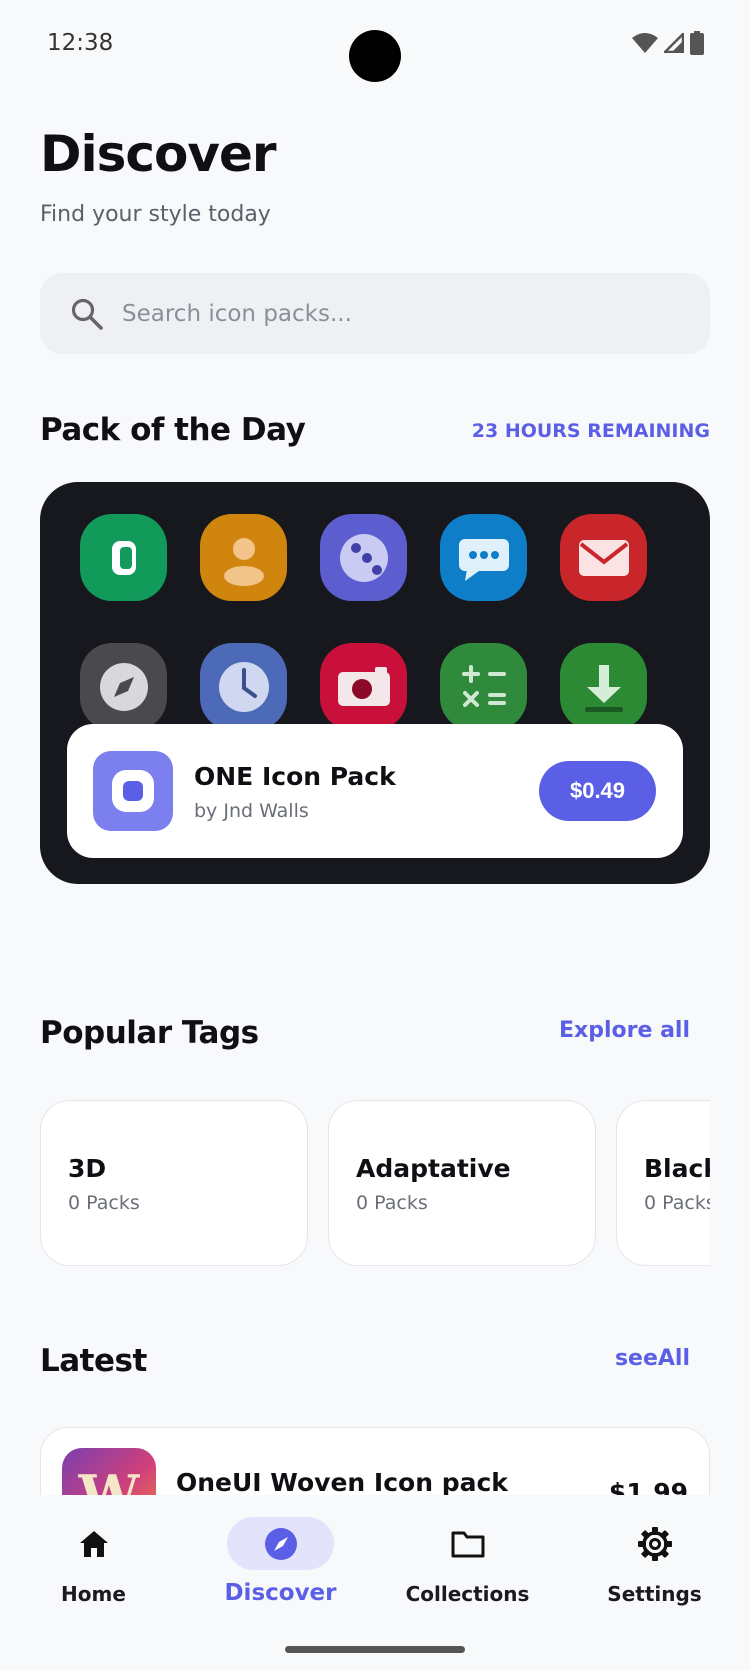 The height and width of the screenshot is (1670, 750). Describe the element at coordinates (80, 43) in the screenshot. I see `status-time: 12:38` at that location.